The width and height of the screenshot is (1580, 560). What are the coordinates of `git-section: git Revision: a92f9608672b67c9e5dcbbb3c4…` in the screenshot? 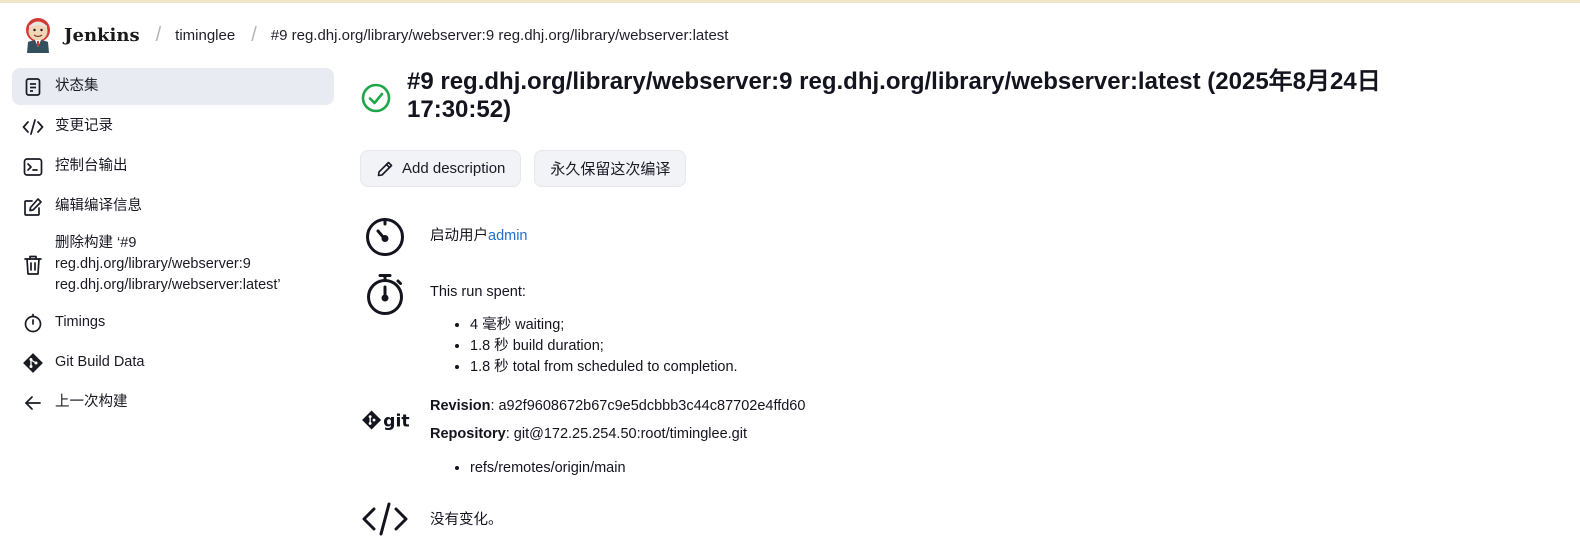 It's located at (582, 437).